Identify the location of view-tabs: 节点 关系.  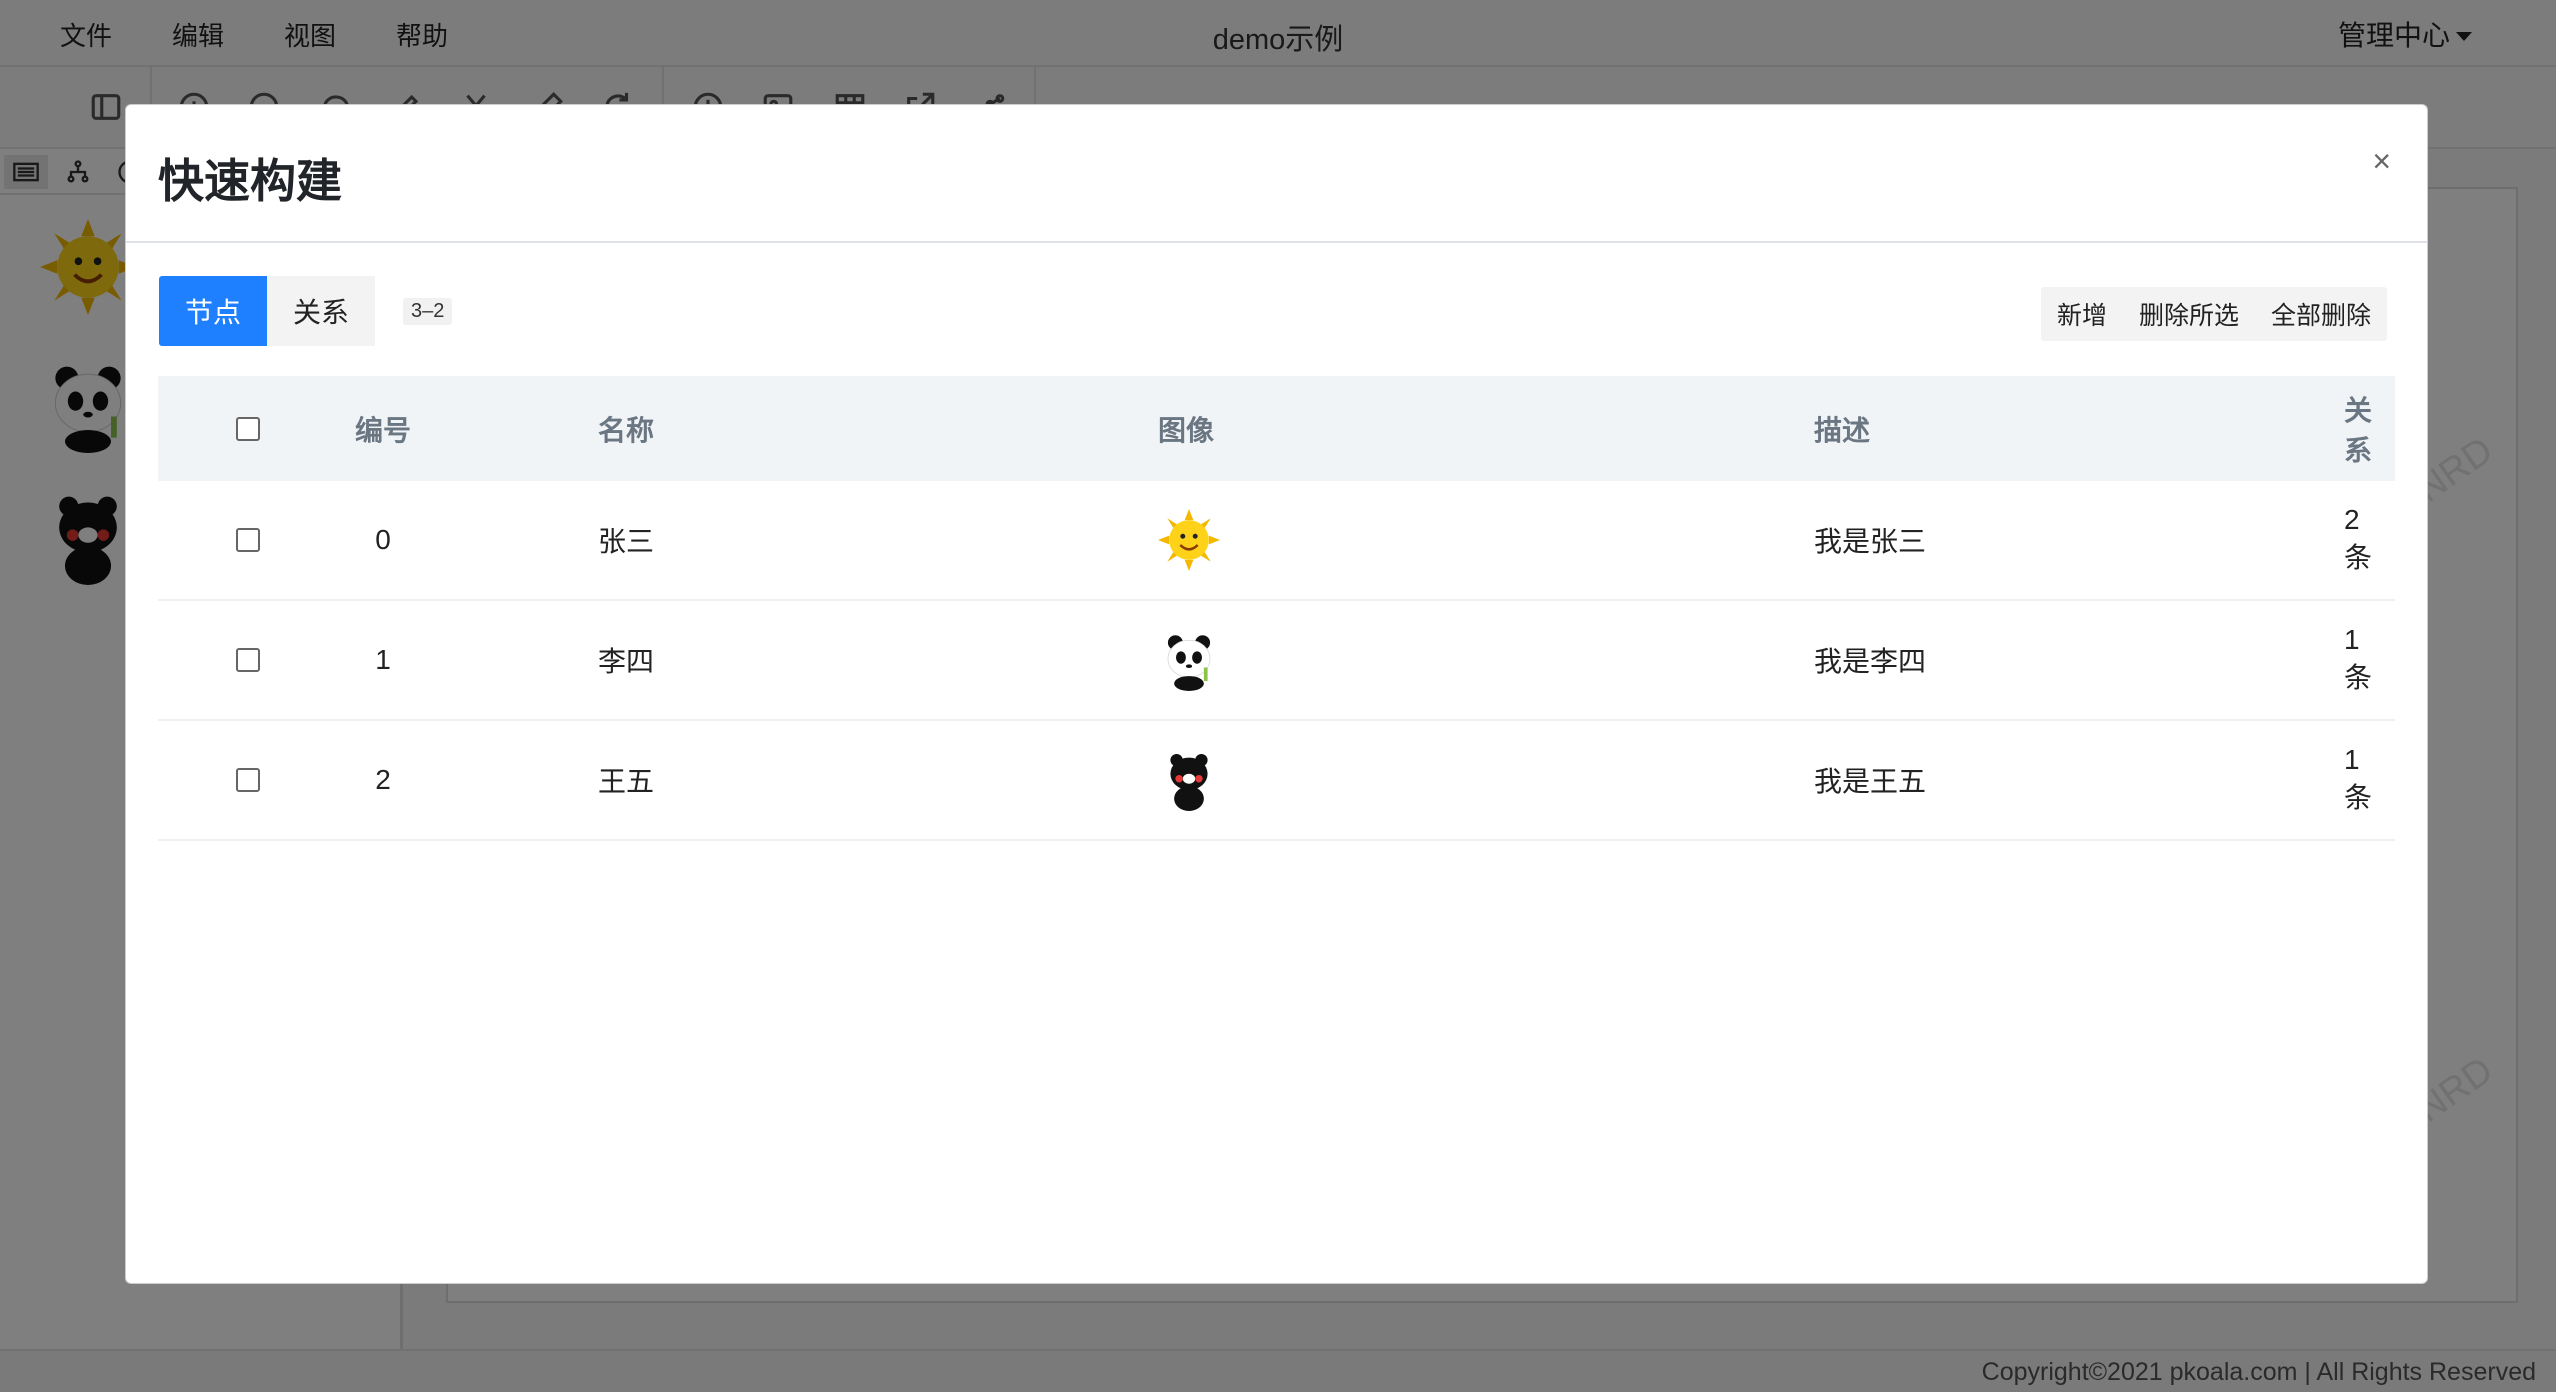
(267, 311).